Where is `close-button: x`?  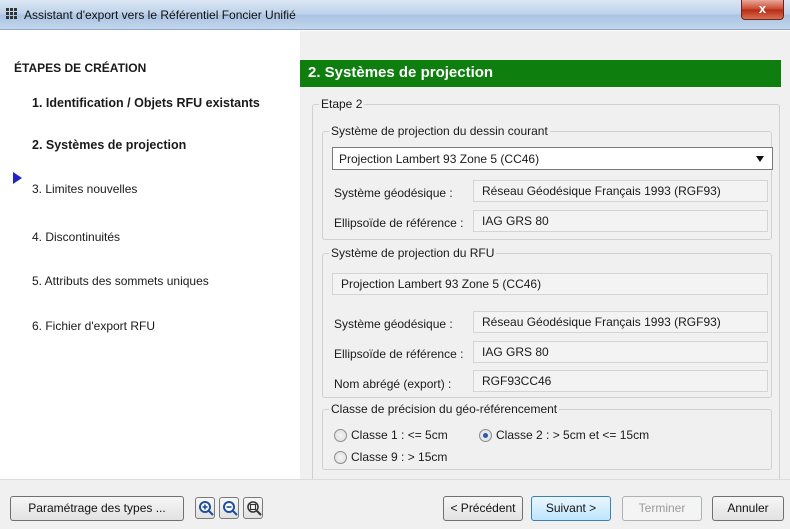 close-button: x is located at coordinates (762, 10).